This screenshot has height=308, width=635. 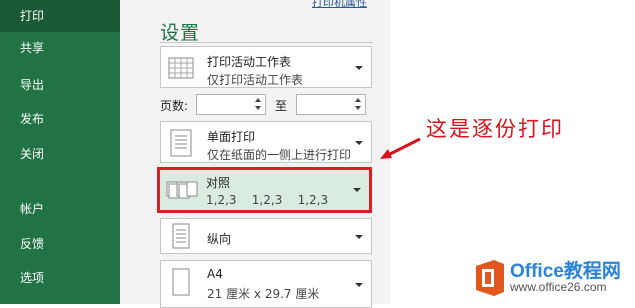 I want to click on annotation-arrow-icon, so click(x=400, y=148).